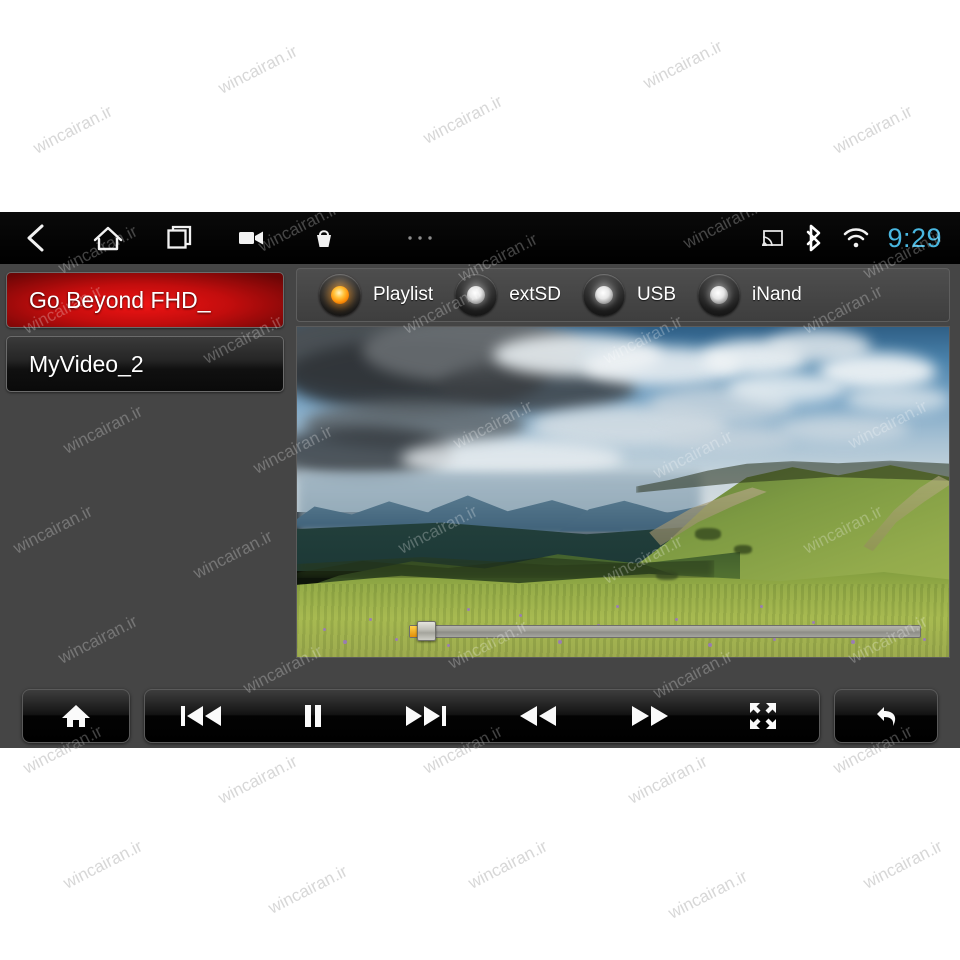 The height and width of the screenshot is (960, 960). I want to click on navigation-button-row, so click(240, 238).